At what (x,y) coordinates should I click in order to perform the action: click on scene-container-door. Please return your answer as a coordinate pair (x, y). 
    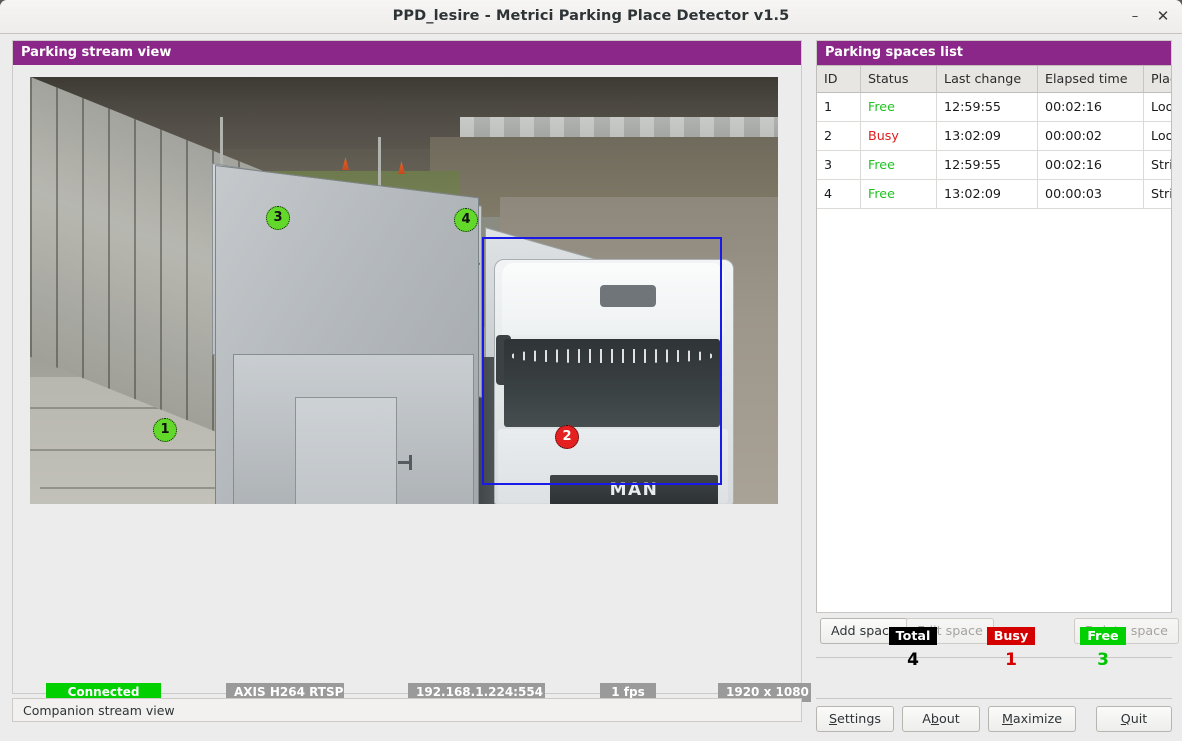
    Looking at the image, I should click on (346, 450).